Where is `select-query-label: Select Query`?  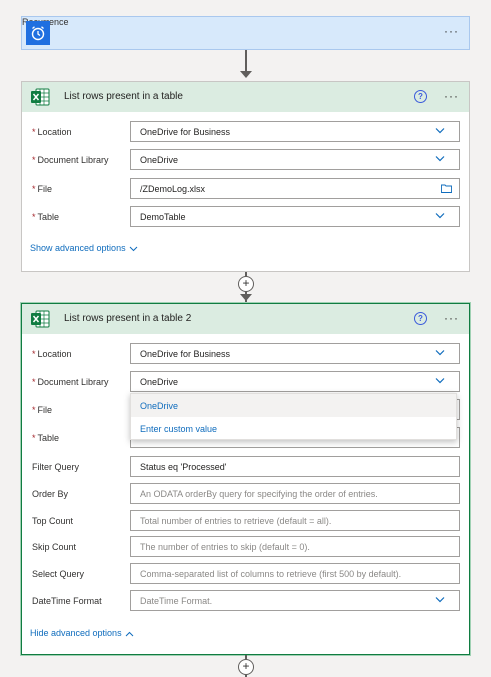
select-query-label: Select Query is located at coordinates (58, 574).